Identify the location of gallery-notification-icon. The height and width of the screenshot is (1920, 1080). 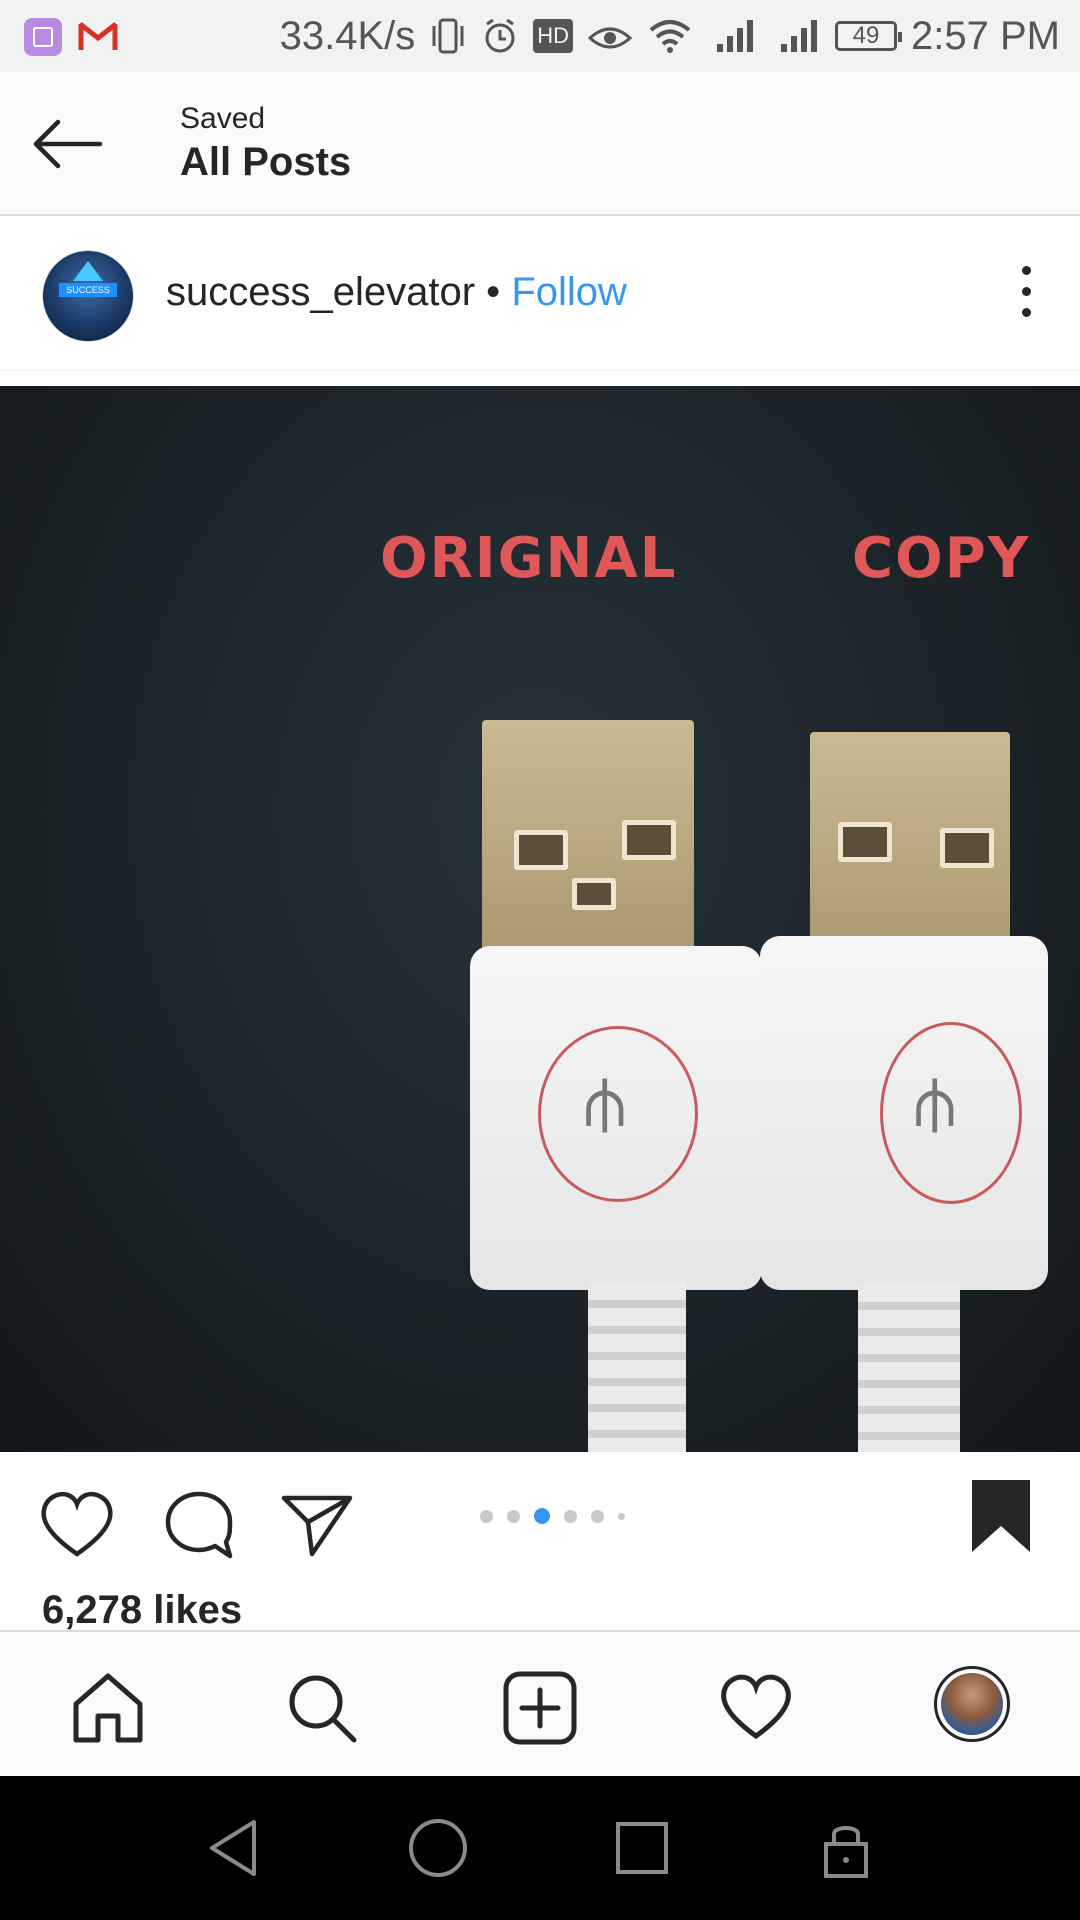
(43, 37).